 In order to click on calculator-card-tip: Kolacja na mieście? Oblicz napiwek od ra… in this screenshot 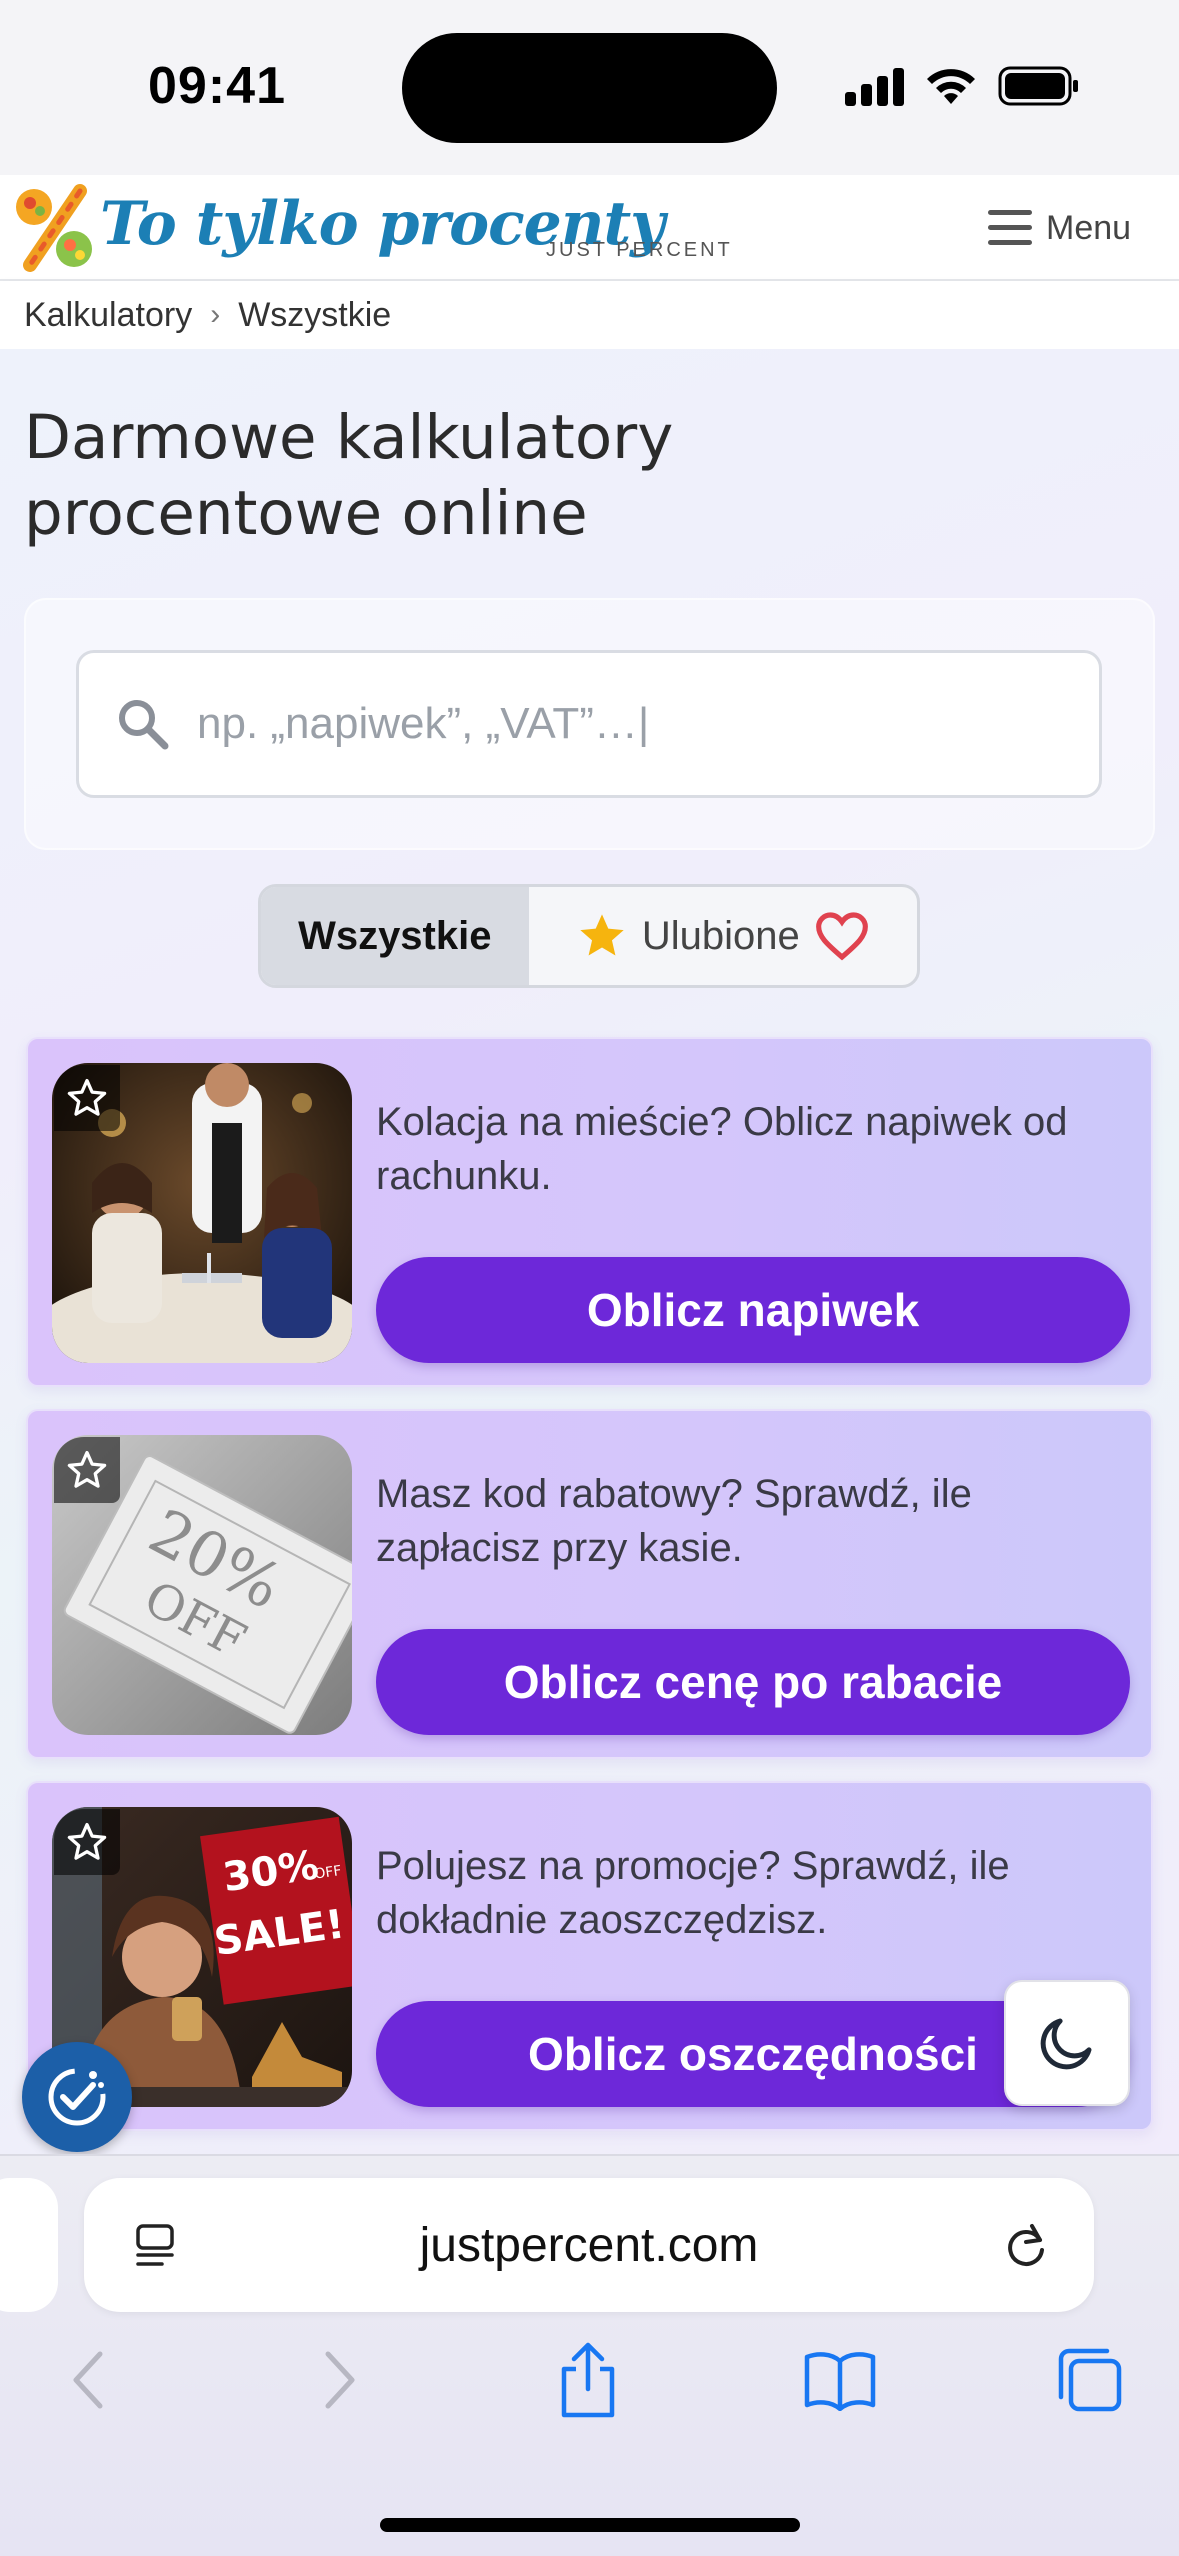, I will do `click(589, 1212)`.